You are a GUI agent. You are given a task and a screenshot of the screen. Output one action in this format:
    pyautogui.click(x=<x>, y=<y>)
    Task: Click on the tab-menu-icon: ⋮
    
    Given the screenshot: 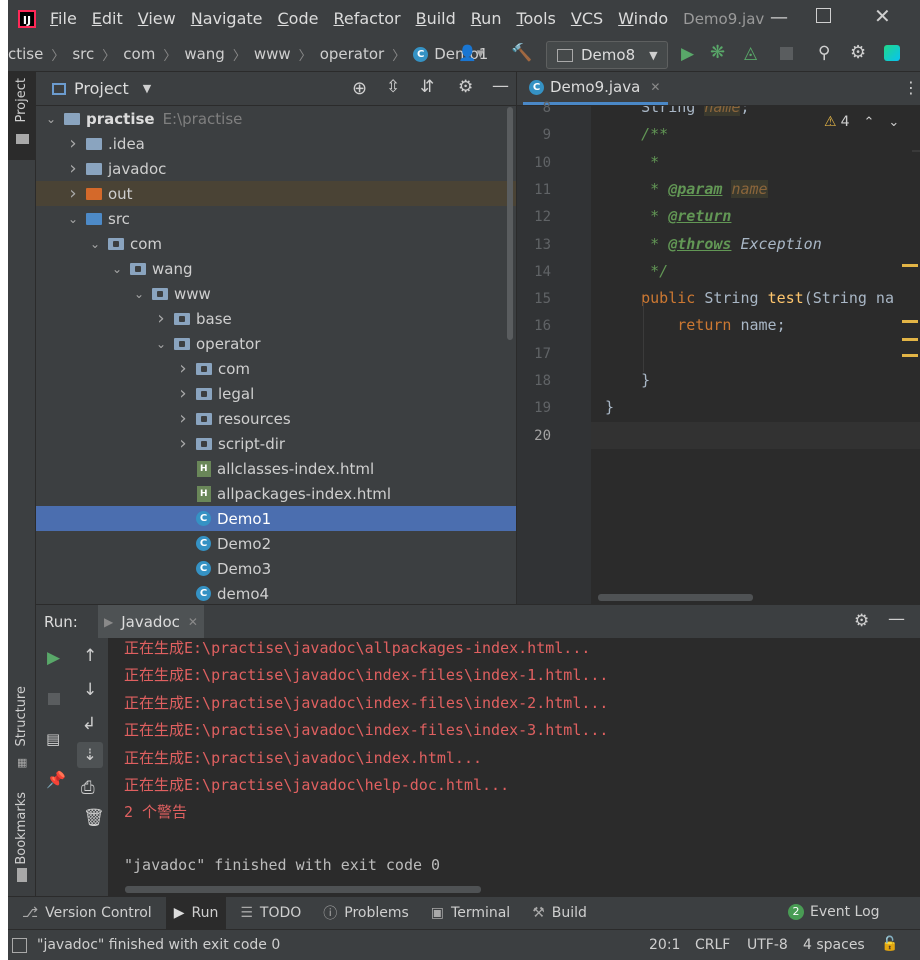 What is the action you would take?
    pyautogui.click(x=911, y=87)
    